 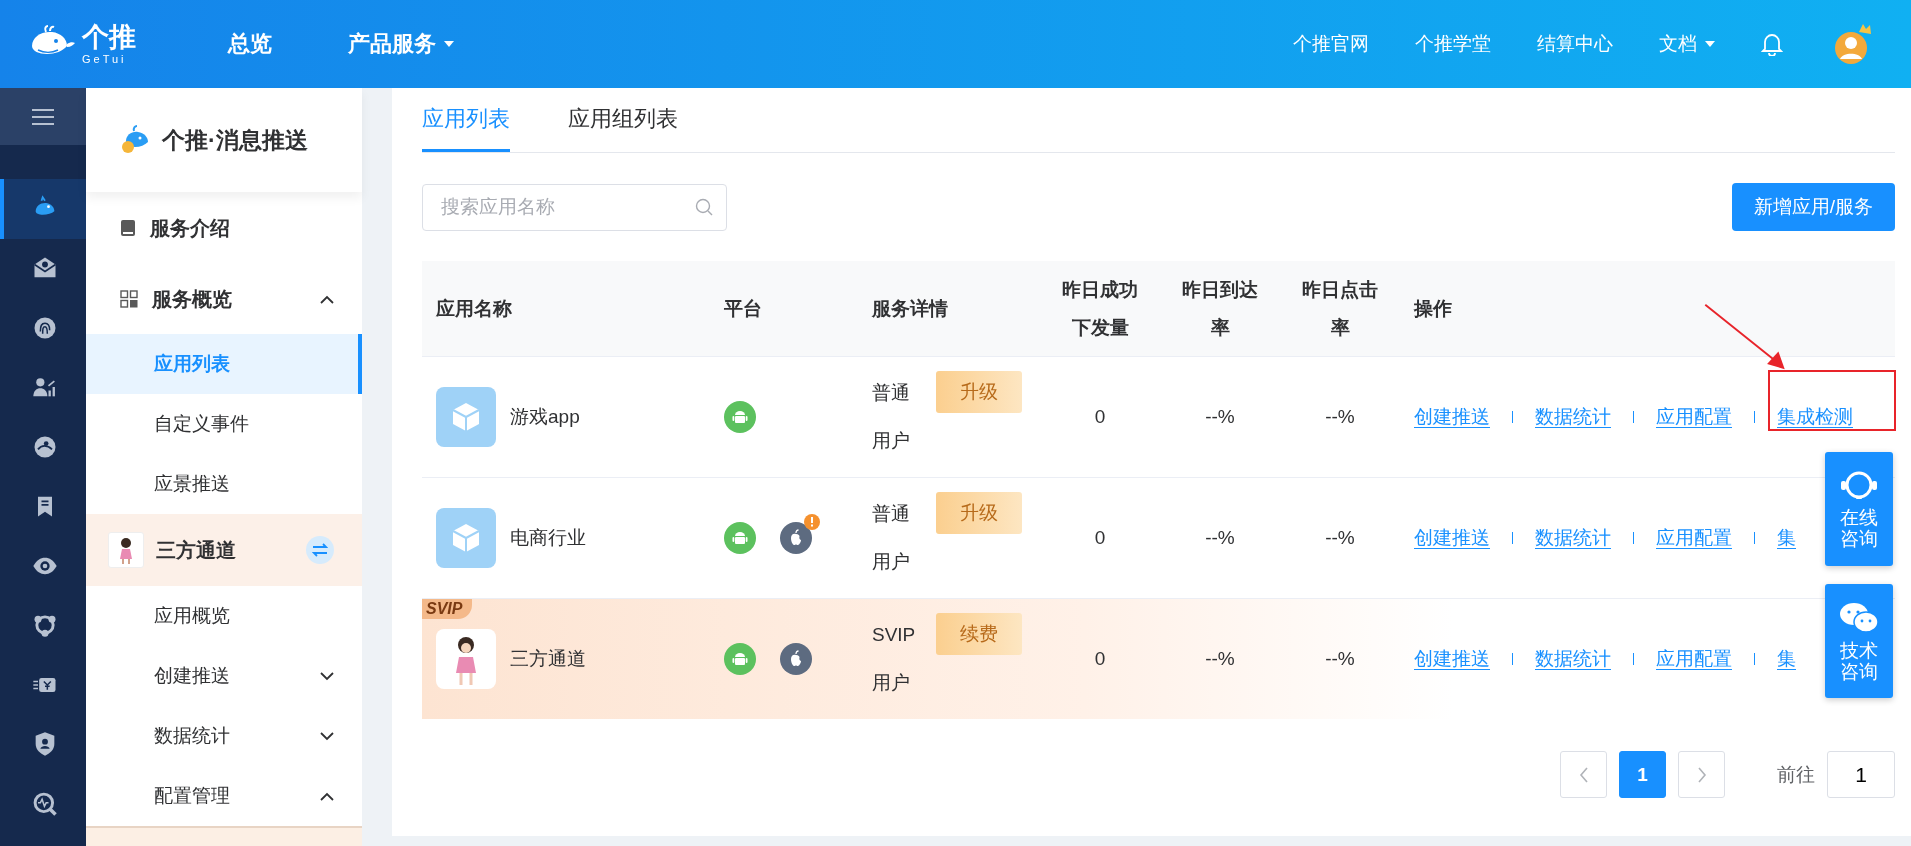 I want to click on sidebar-label: 服务概览, so click(x=192, y=299).